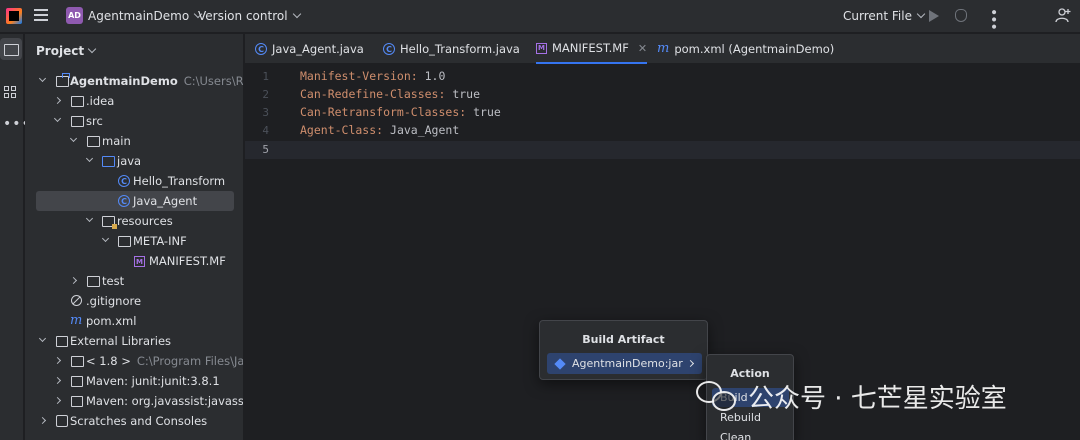  What do you see at coordinates (735, 435) in the screenshot?
I see `action-clean: Clean` at bounding box center [735, 435].